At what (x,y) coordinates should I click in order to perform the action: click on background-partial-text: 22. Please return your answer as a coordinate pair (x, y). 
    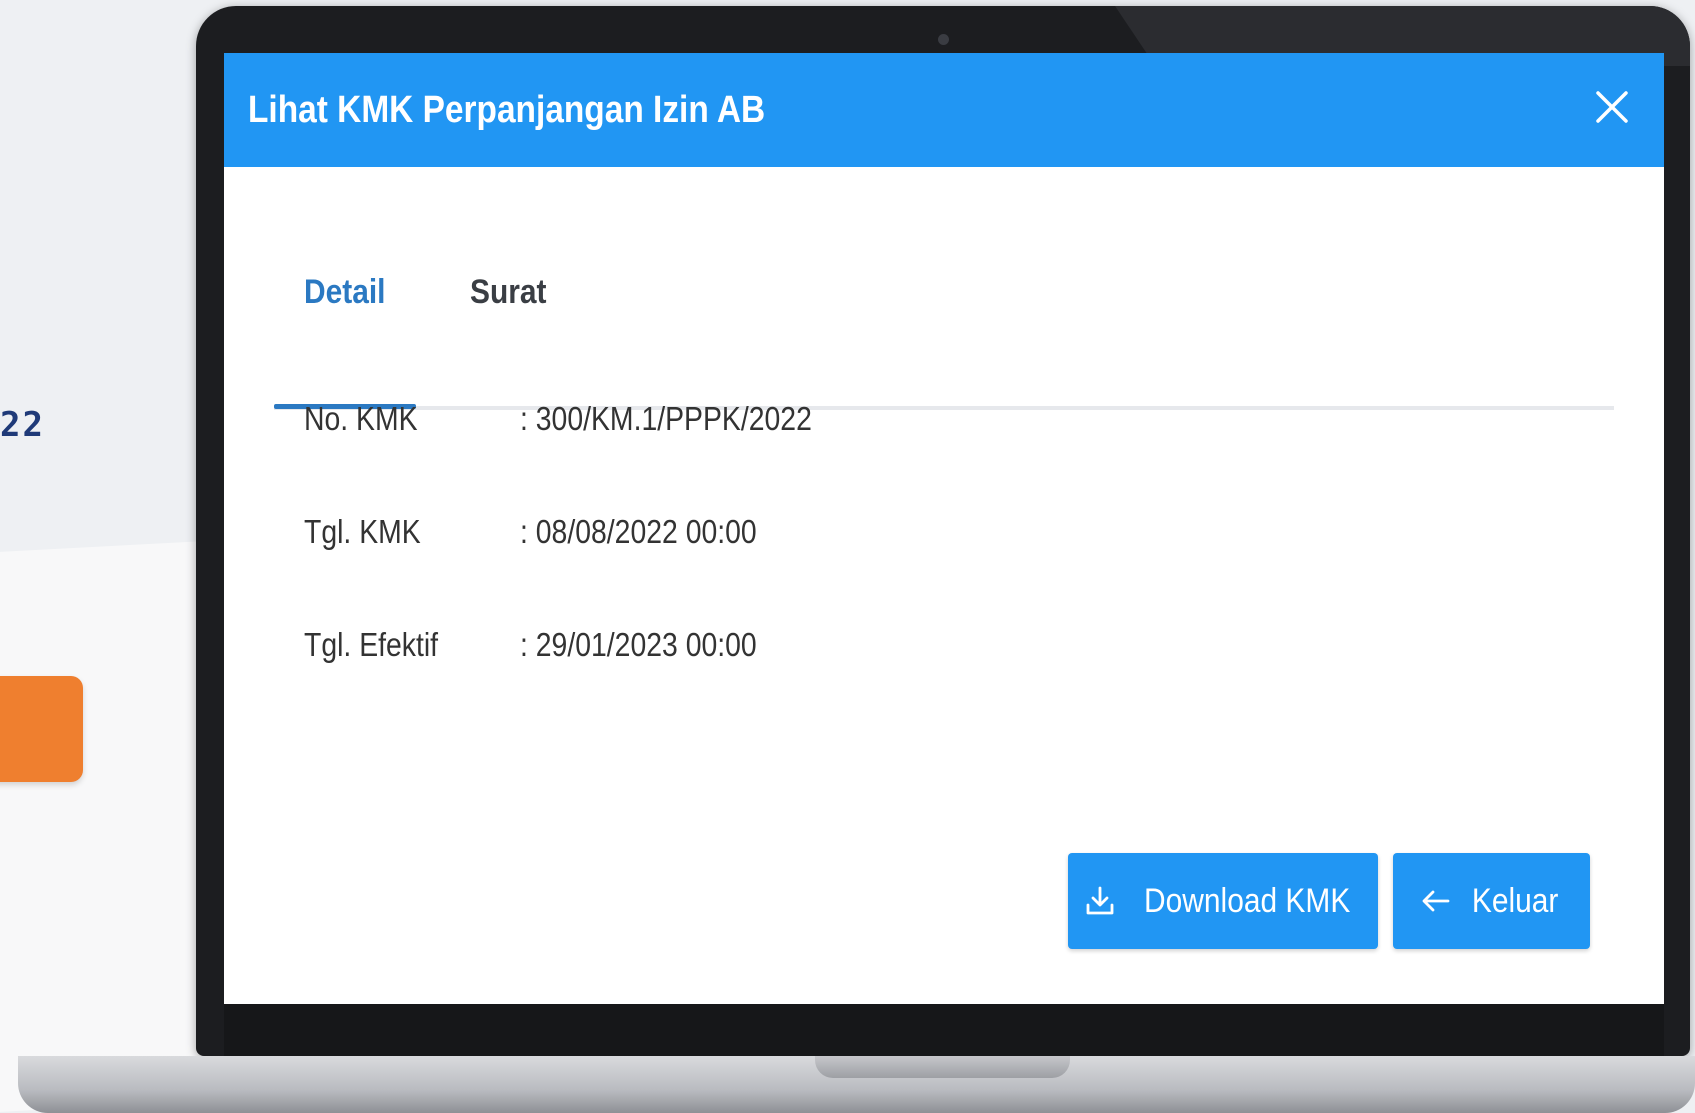
    Looking at the image, I should click on (22, 425).